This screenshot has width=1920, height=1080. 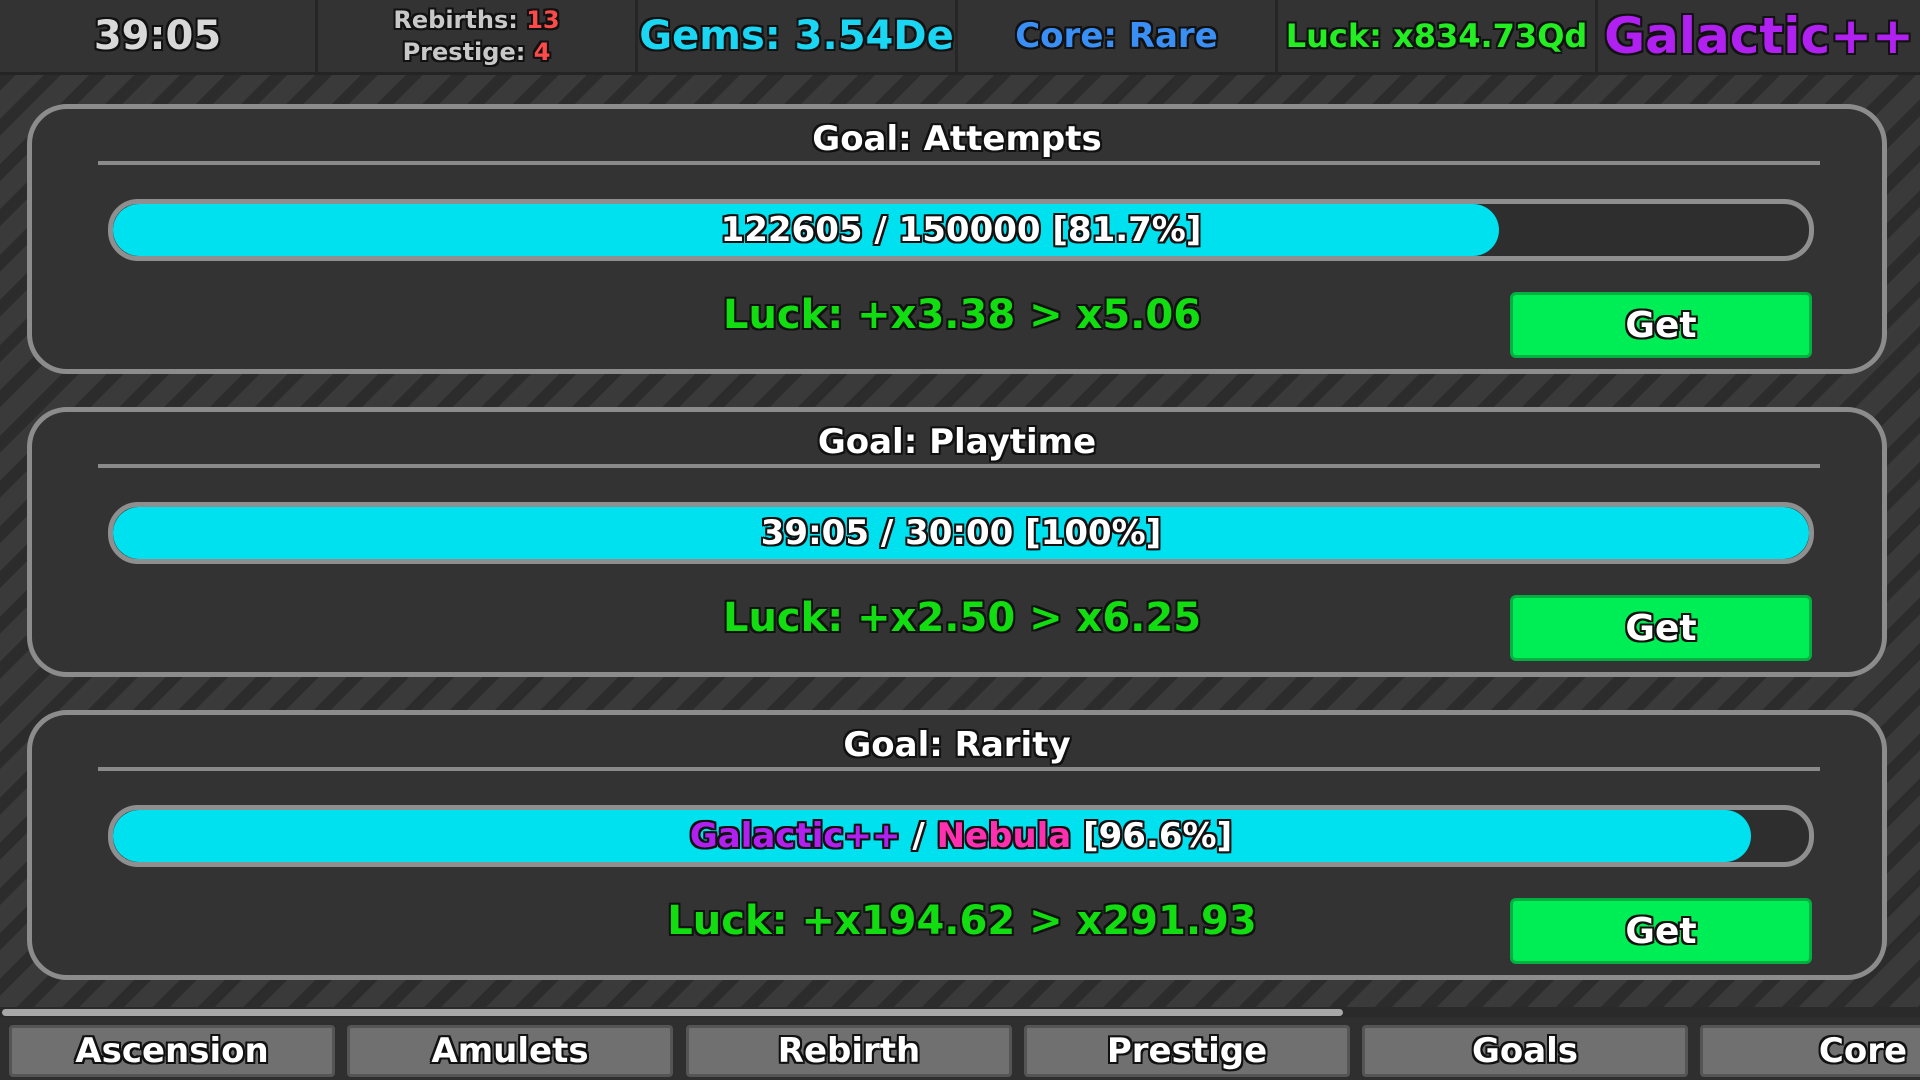 I want to click on current-rarity-display: Galactic++, so click(x=1759, y=36).